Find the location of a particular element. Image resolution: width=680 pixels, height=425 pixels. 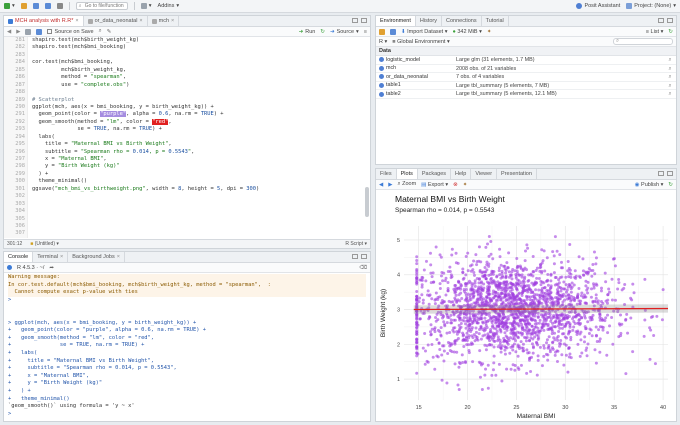

memory-usage: ● 342 MiB ▾ is located at coordinates (467, 32).